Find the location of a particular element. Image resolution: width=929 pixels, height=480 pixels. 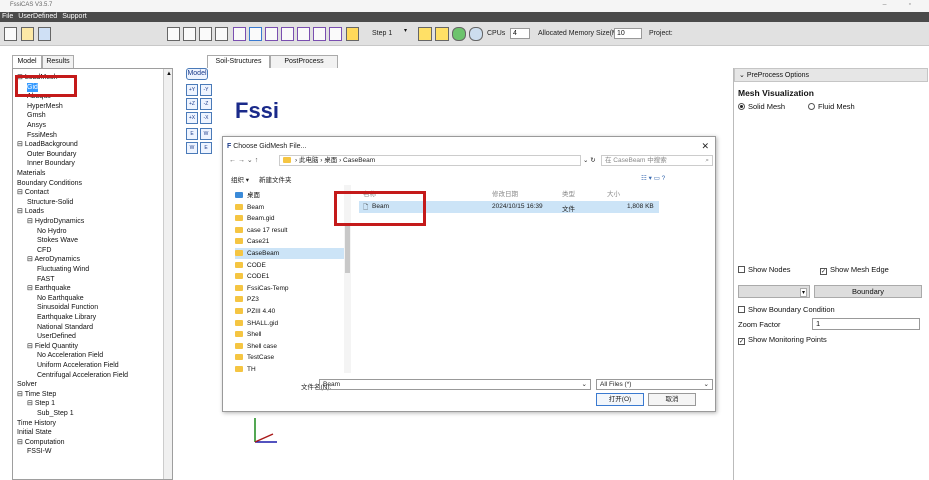

tree-node: ⊟ HydroDynamics is located at coordinates (55, 221).